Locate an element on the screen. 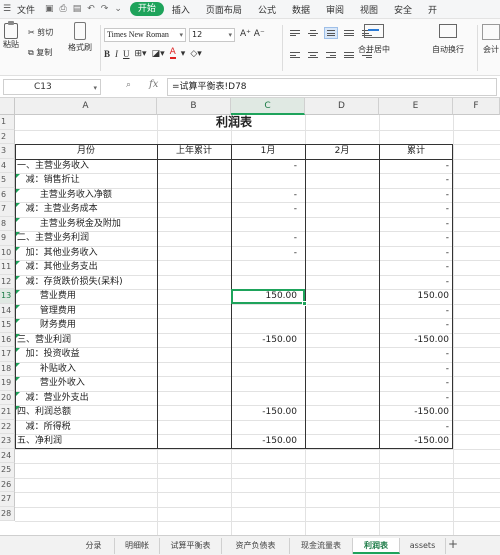 This screenshot has height=555, width=500. tab-5: 审阅 is located at coordinates (335, 9).